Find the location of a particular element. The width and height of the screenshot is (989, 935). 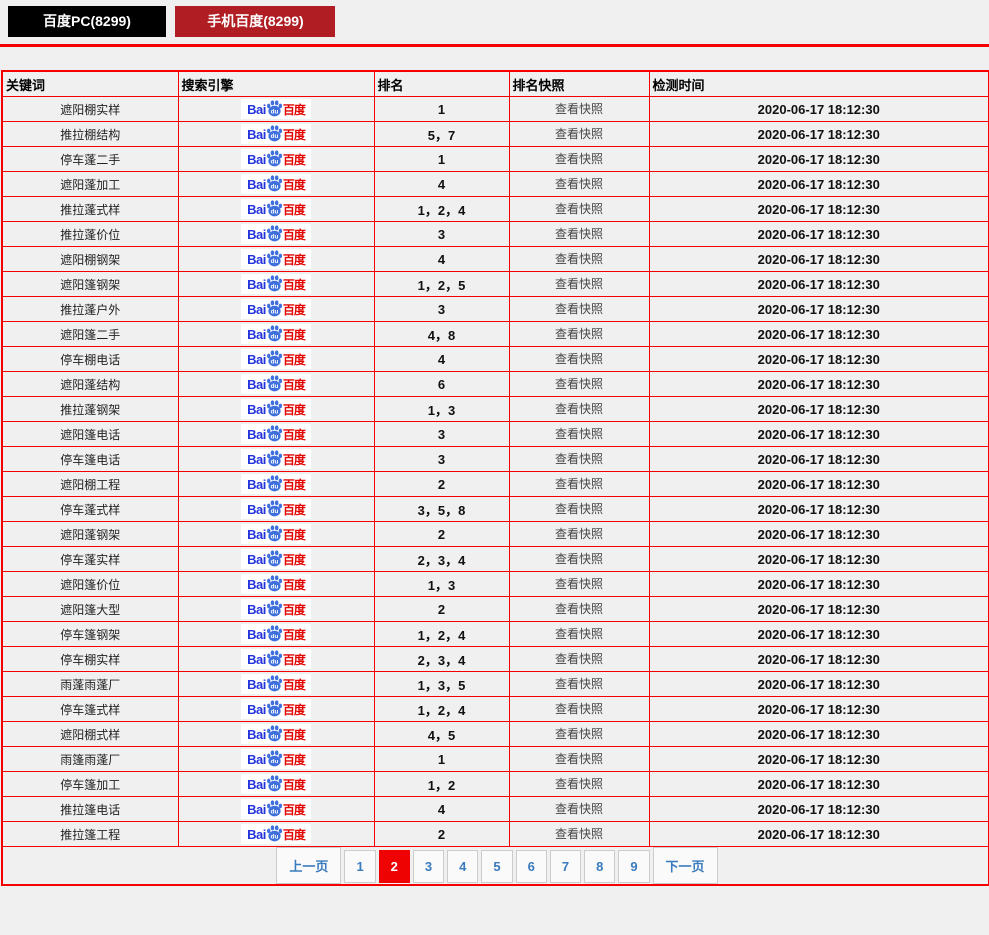

keyword-cell: 遮阳篷电话 is located at coordinates (90, 434).